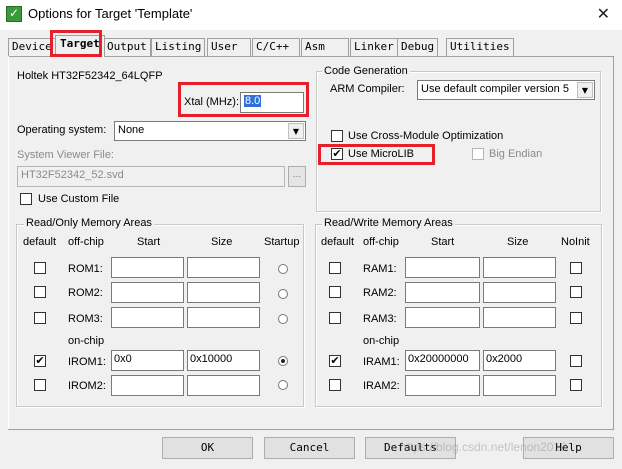 This screenshot has width=622, height=469. What do you see at coordinates (14, 14) in the screenshot?
I see `keil-app-icon` at bounding box center [14, 14].